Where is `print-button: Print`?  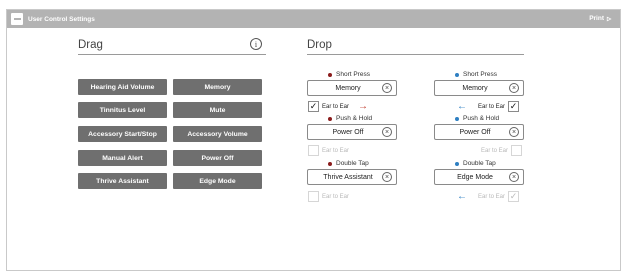
print-button: Print is located at coordinates (600, 18).